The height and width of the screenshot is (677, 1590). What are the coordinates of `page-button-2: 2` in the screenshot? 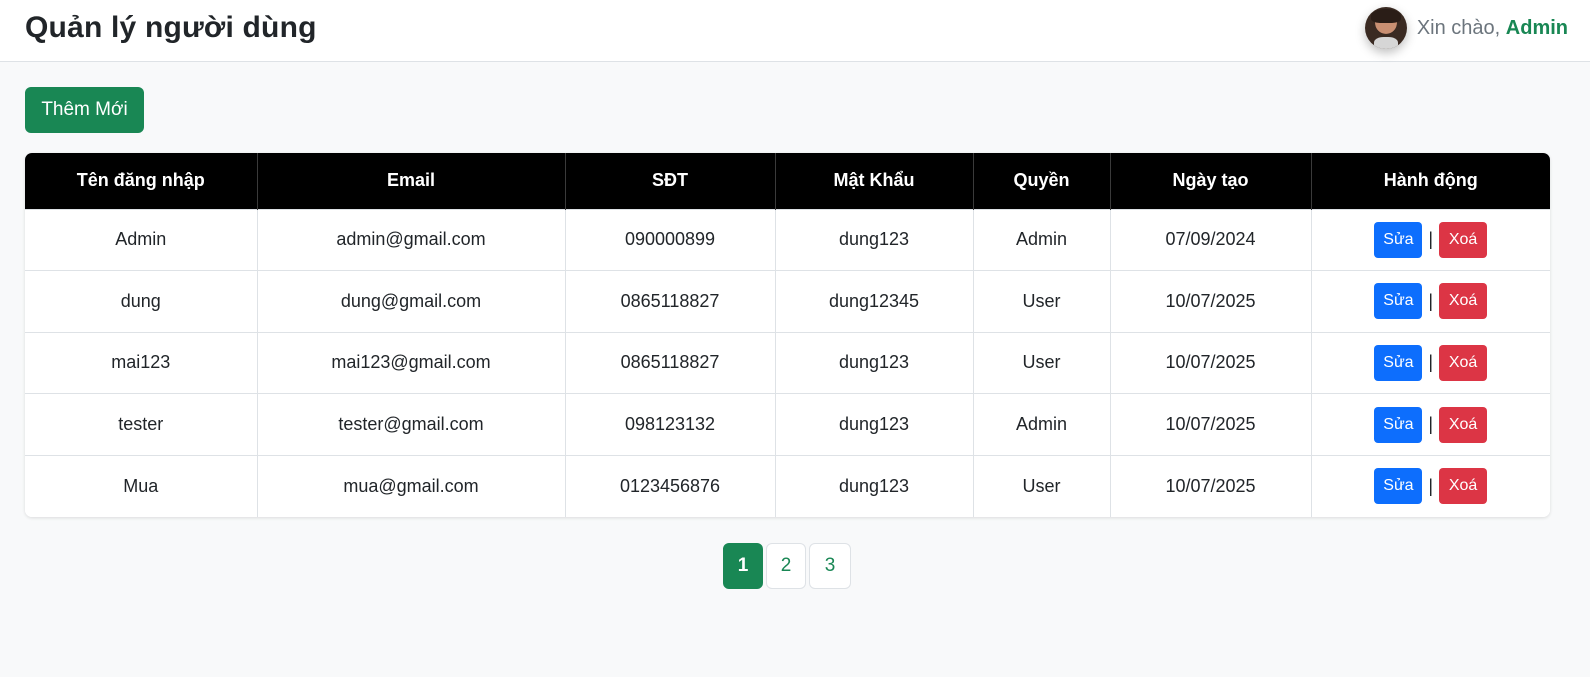 It's located at (786, 566).